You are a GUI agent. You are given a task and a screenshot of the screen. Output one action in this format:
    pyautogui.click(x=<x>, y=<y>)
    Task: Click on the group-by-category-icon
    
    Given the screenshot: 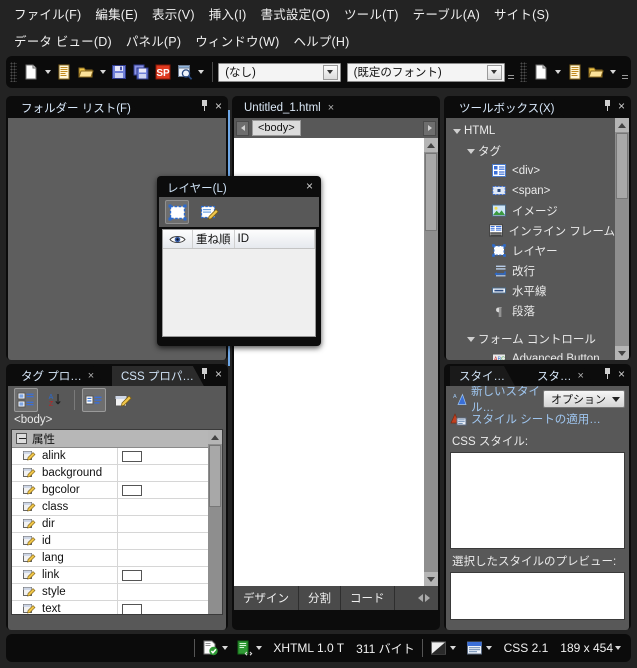 What is the action you would take?
    pyautogui.click(x=26, y=400)
    